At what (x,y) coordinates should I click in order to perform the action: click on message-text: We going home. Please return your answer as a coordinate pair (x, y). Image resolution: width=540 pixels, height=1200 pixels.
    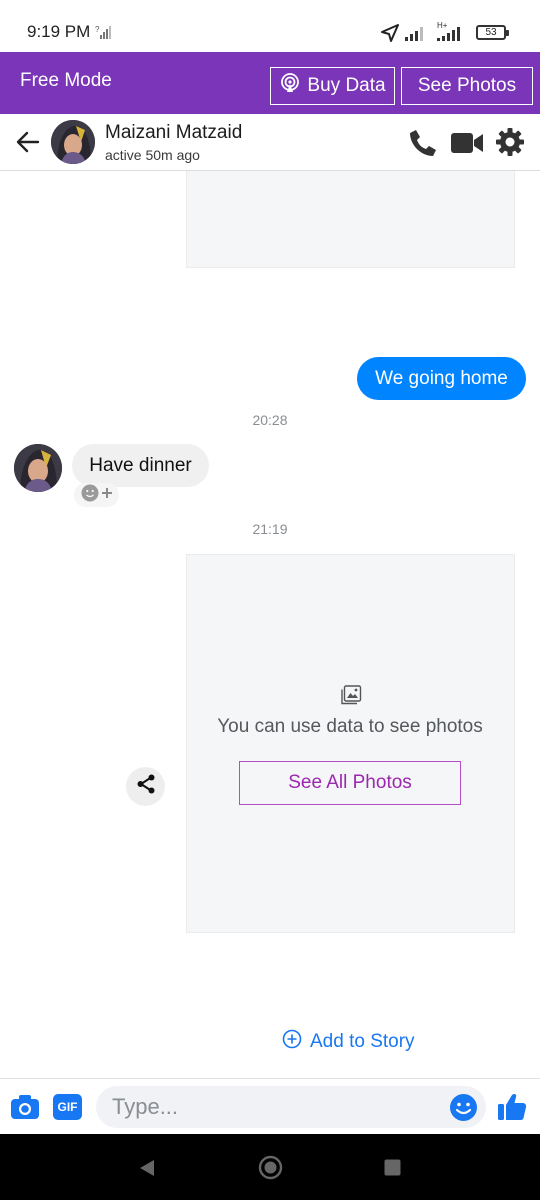
    Looking at the image, I should click on (441, 378).